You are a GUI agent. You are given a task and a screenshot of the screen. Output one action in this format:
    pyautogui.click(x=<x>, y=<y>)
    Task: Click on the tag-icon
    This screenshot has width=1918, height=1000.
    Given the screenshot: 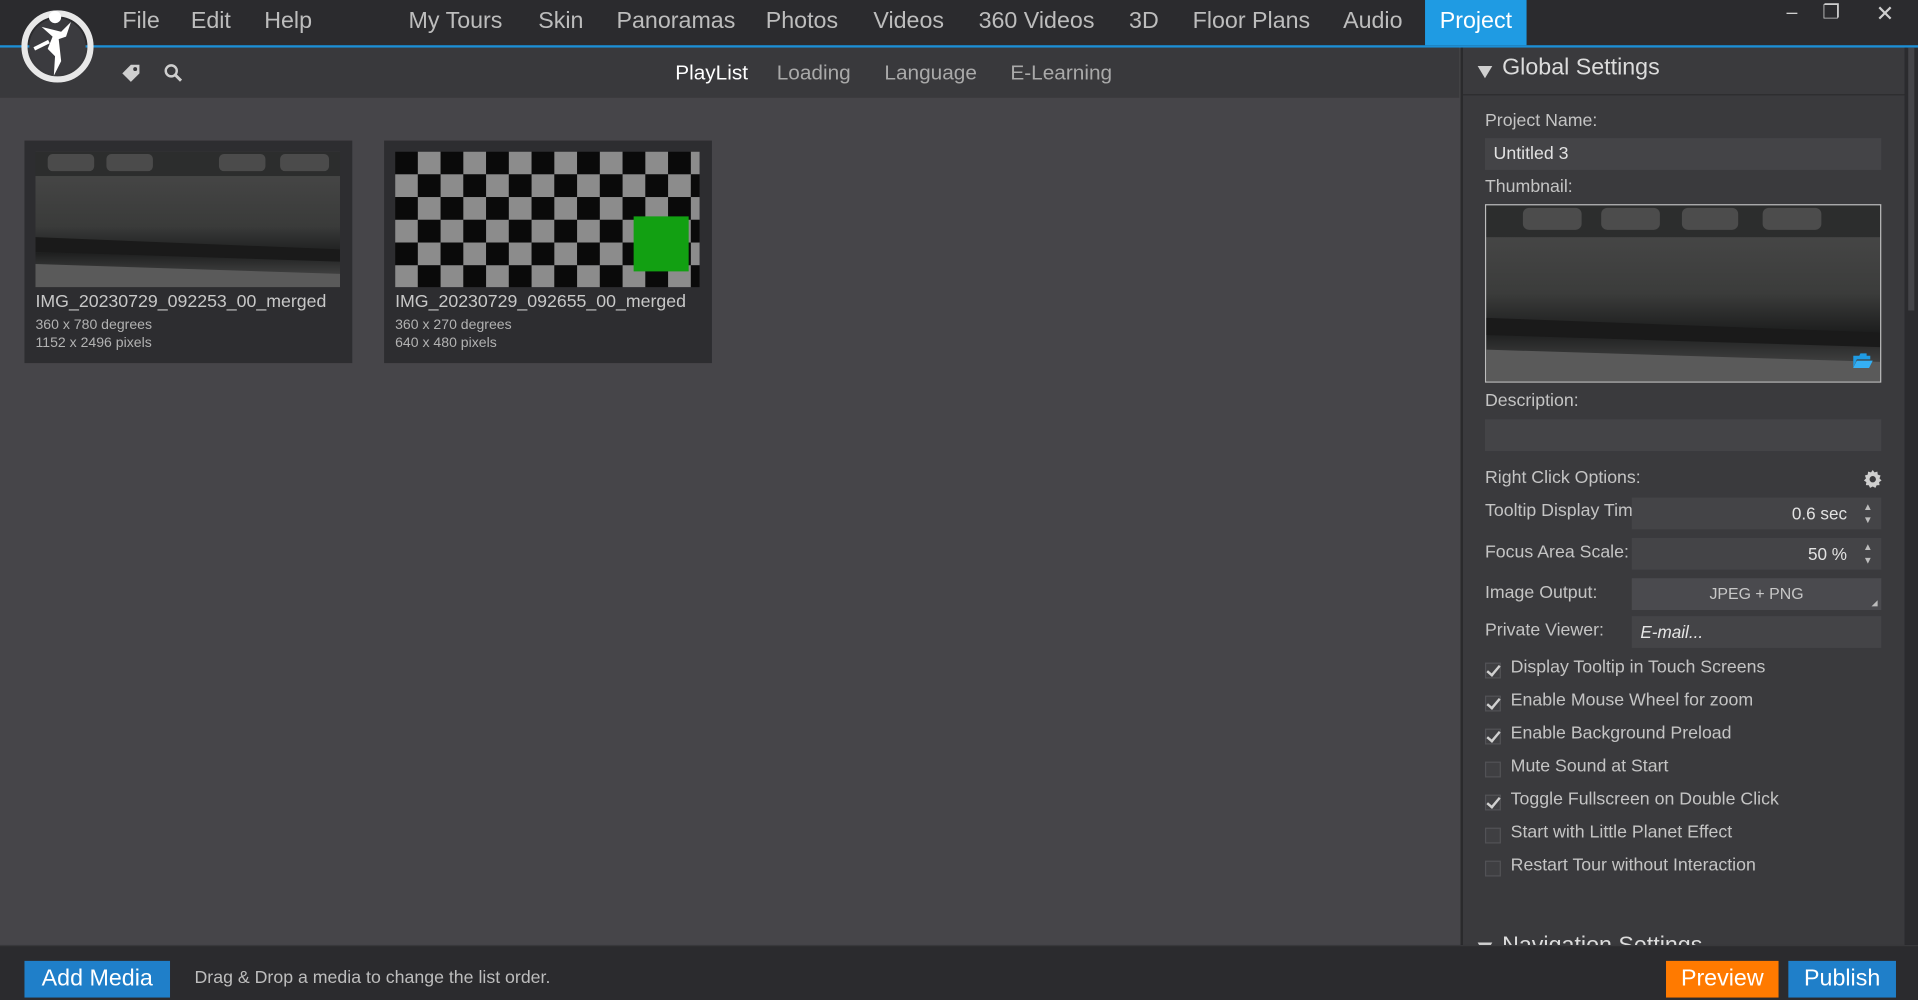 What is the action you would take?
    pyautogui.click(x=131, y=73)
    